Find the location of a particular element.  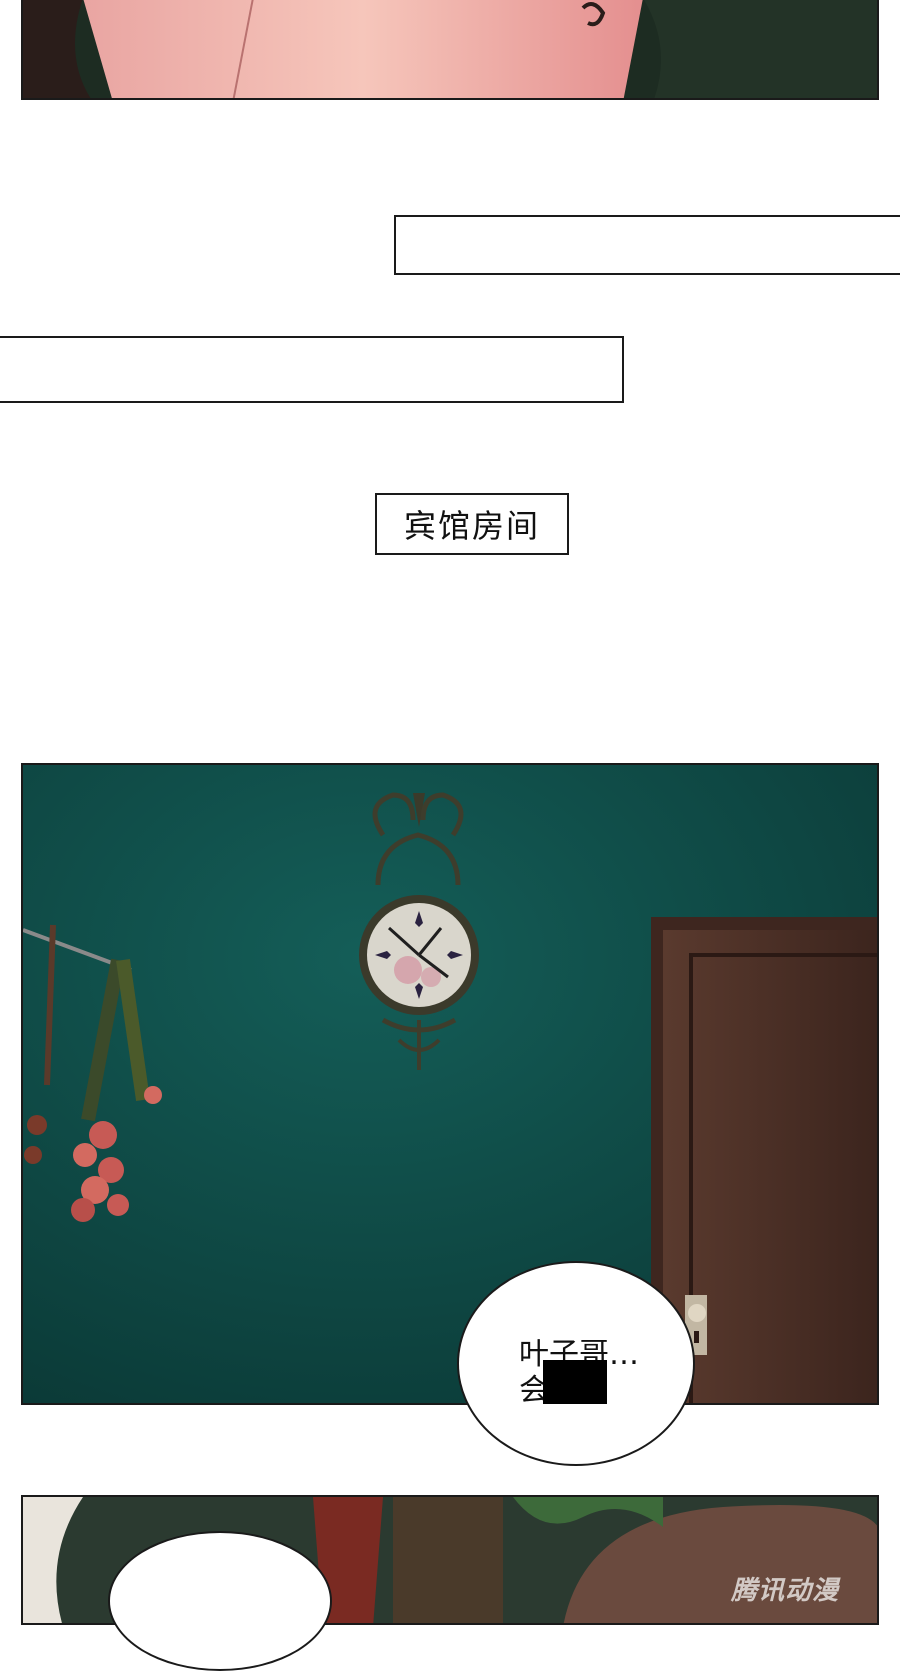

speech-bubble-empty is located at coordinates (220, 1601).